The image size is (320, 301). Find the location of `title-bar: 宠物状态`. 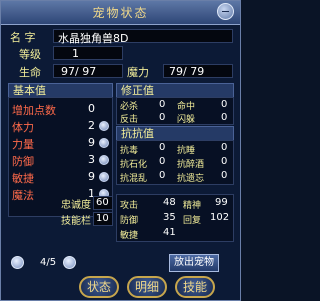

title-bar: 宠物状态 is located at coordinates (120, 13).